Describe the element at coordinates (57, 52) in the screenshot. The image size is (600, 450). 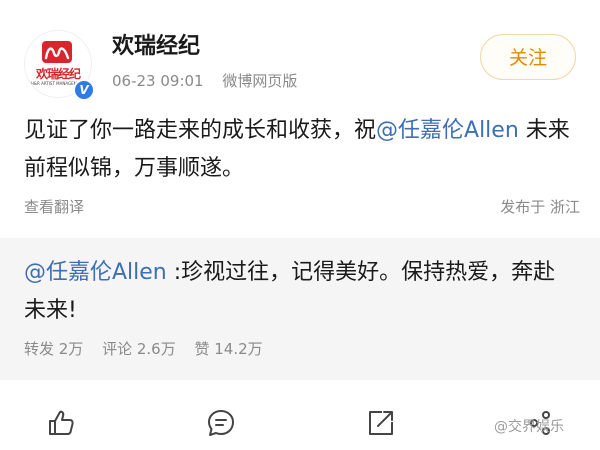
I see `brand-logo-icon` at that location.